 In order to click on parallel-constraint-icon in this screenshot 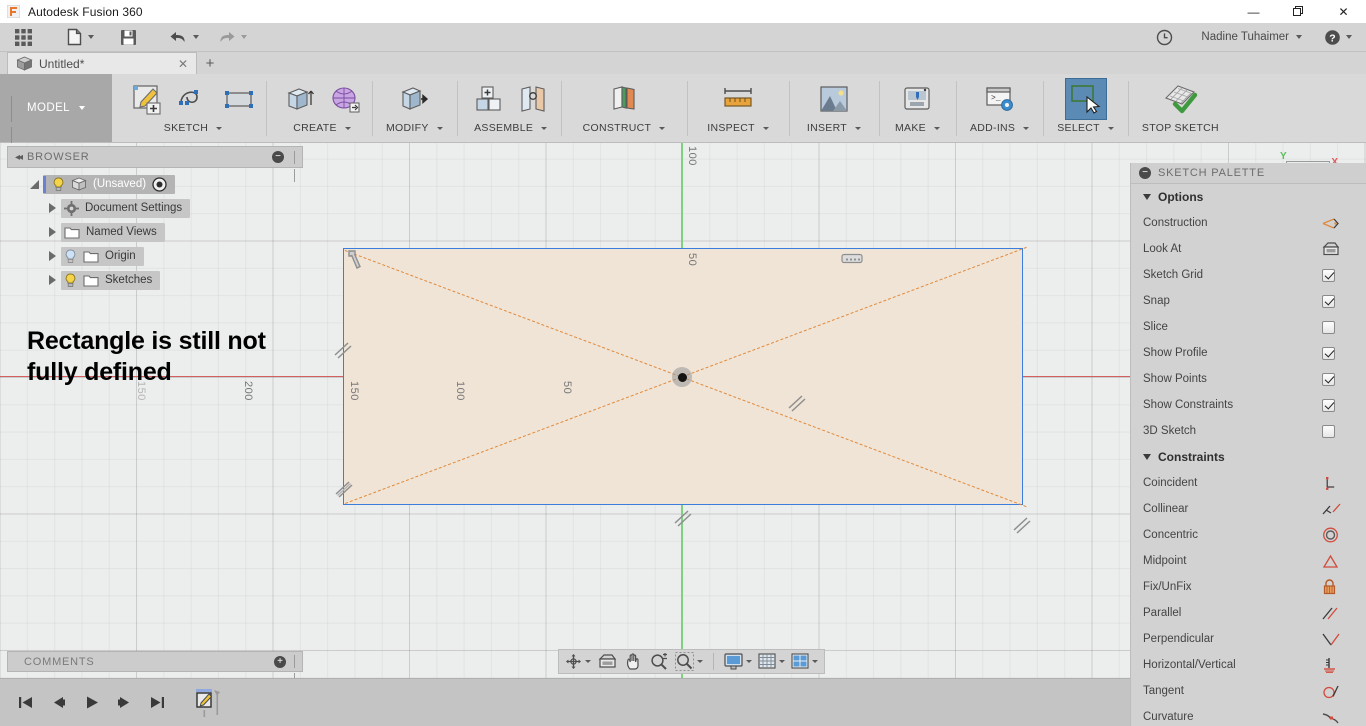, I will do `click(1344, 613)`.